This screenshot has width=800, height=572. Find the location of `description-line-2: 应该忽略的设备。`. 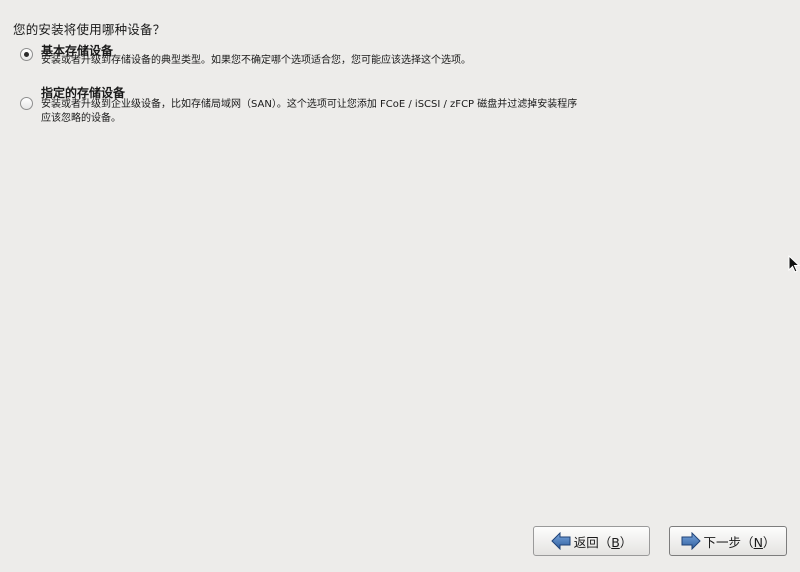

description-line-2: 应该忽略的设备。 is located at coordinates (81, 118).